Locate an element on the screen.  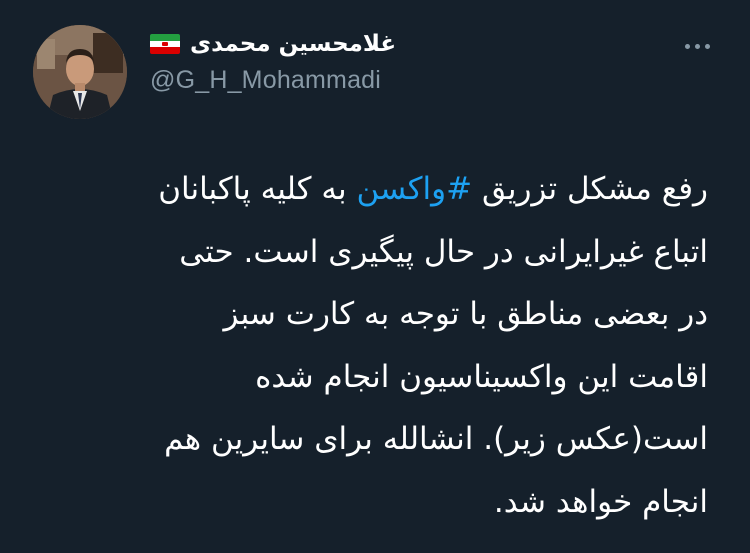
author-name-row: غلامحسین محمدی is located at coordinates (273, 44).